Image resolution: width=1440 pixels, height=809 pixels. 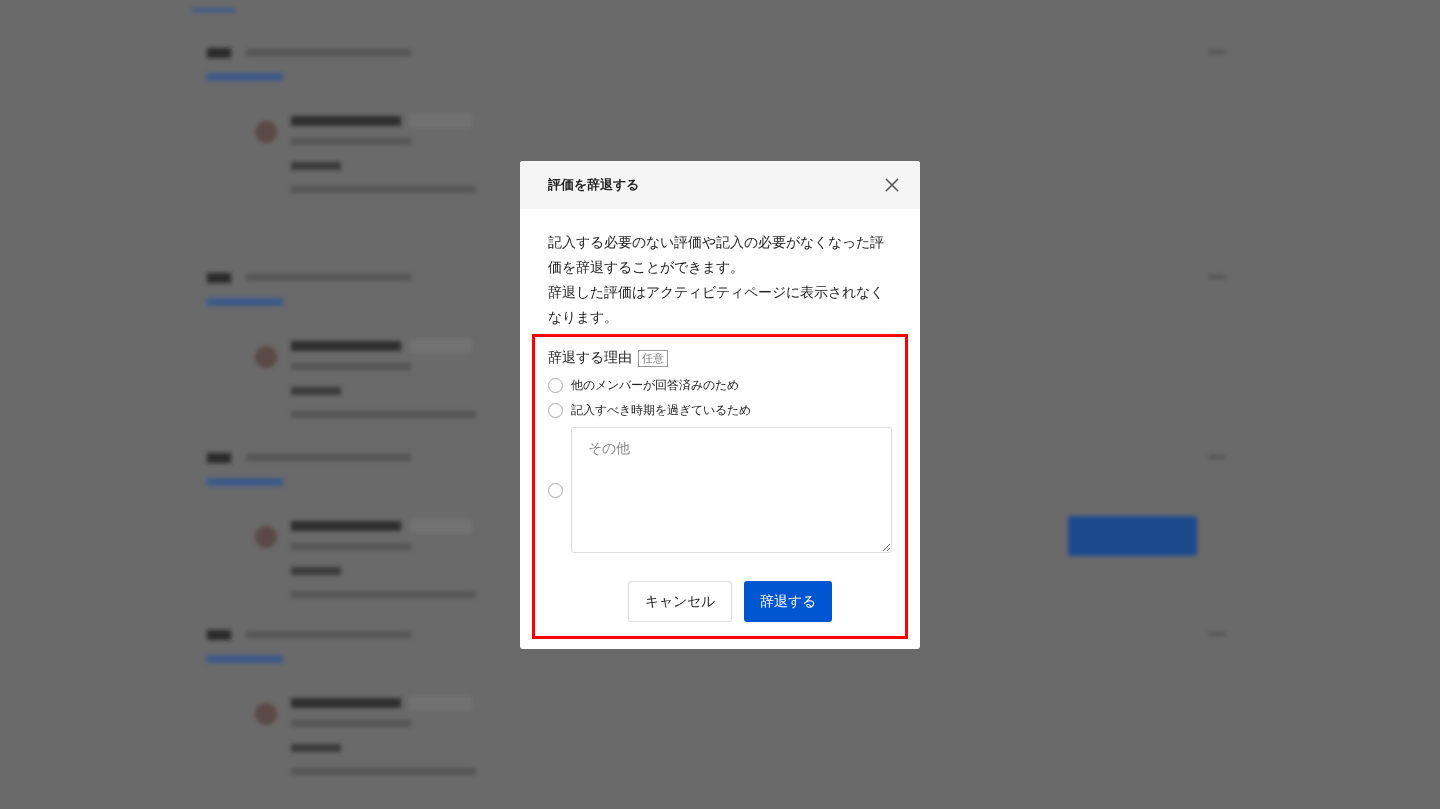 I want to click on other-reason-field: その他, so click(x=731, y=490).